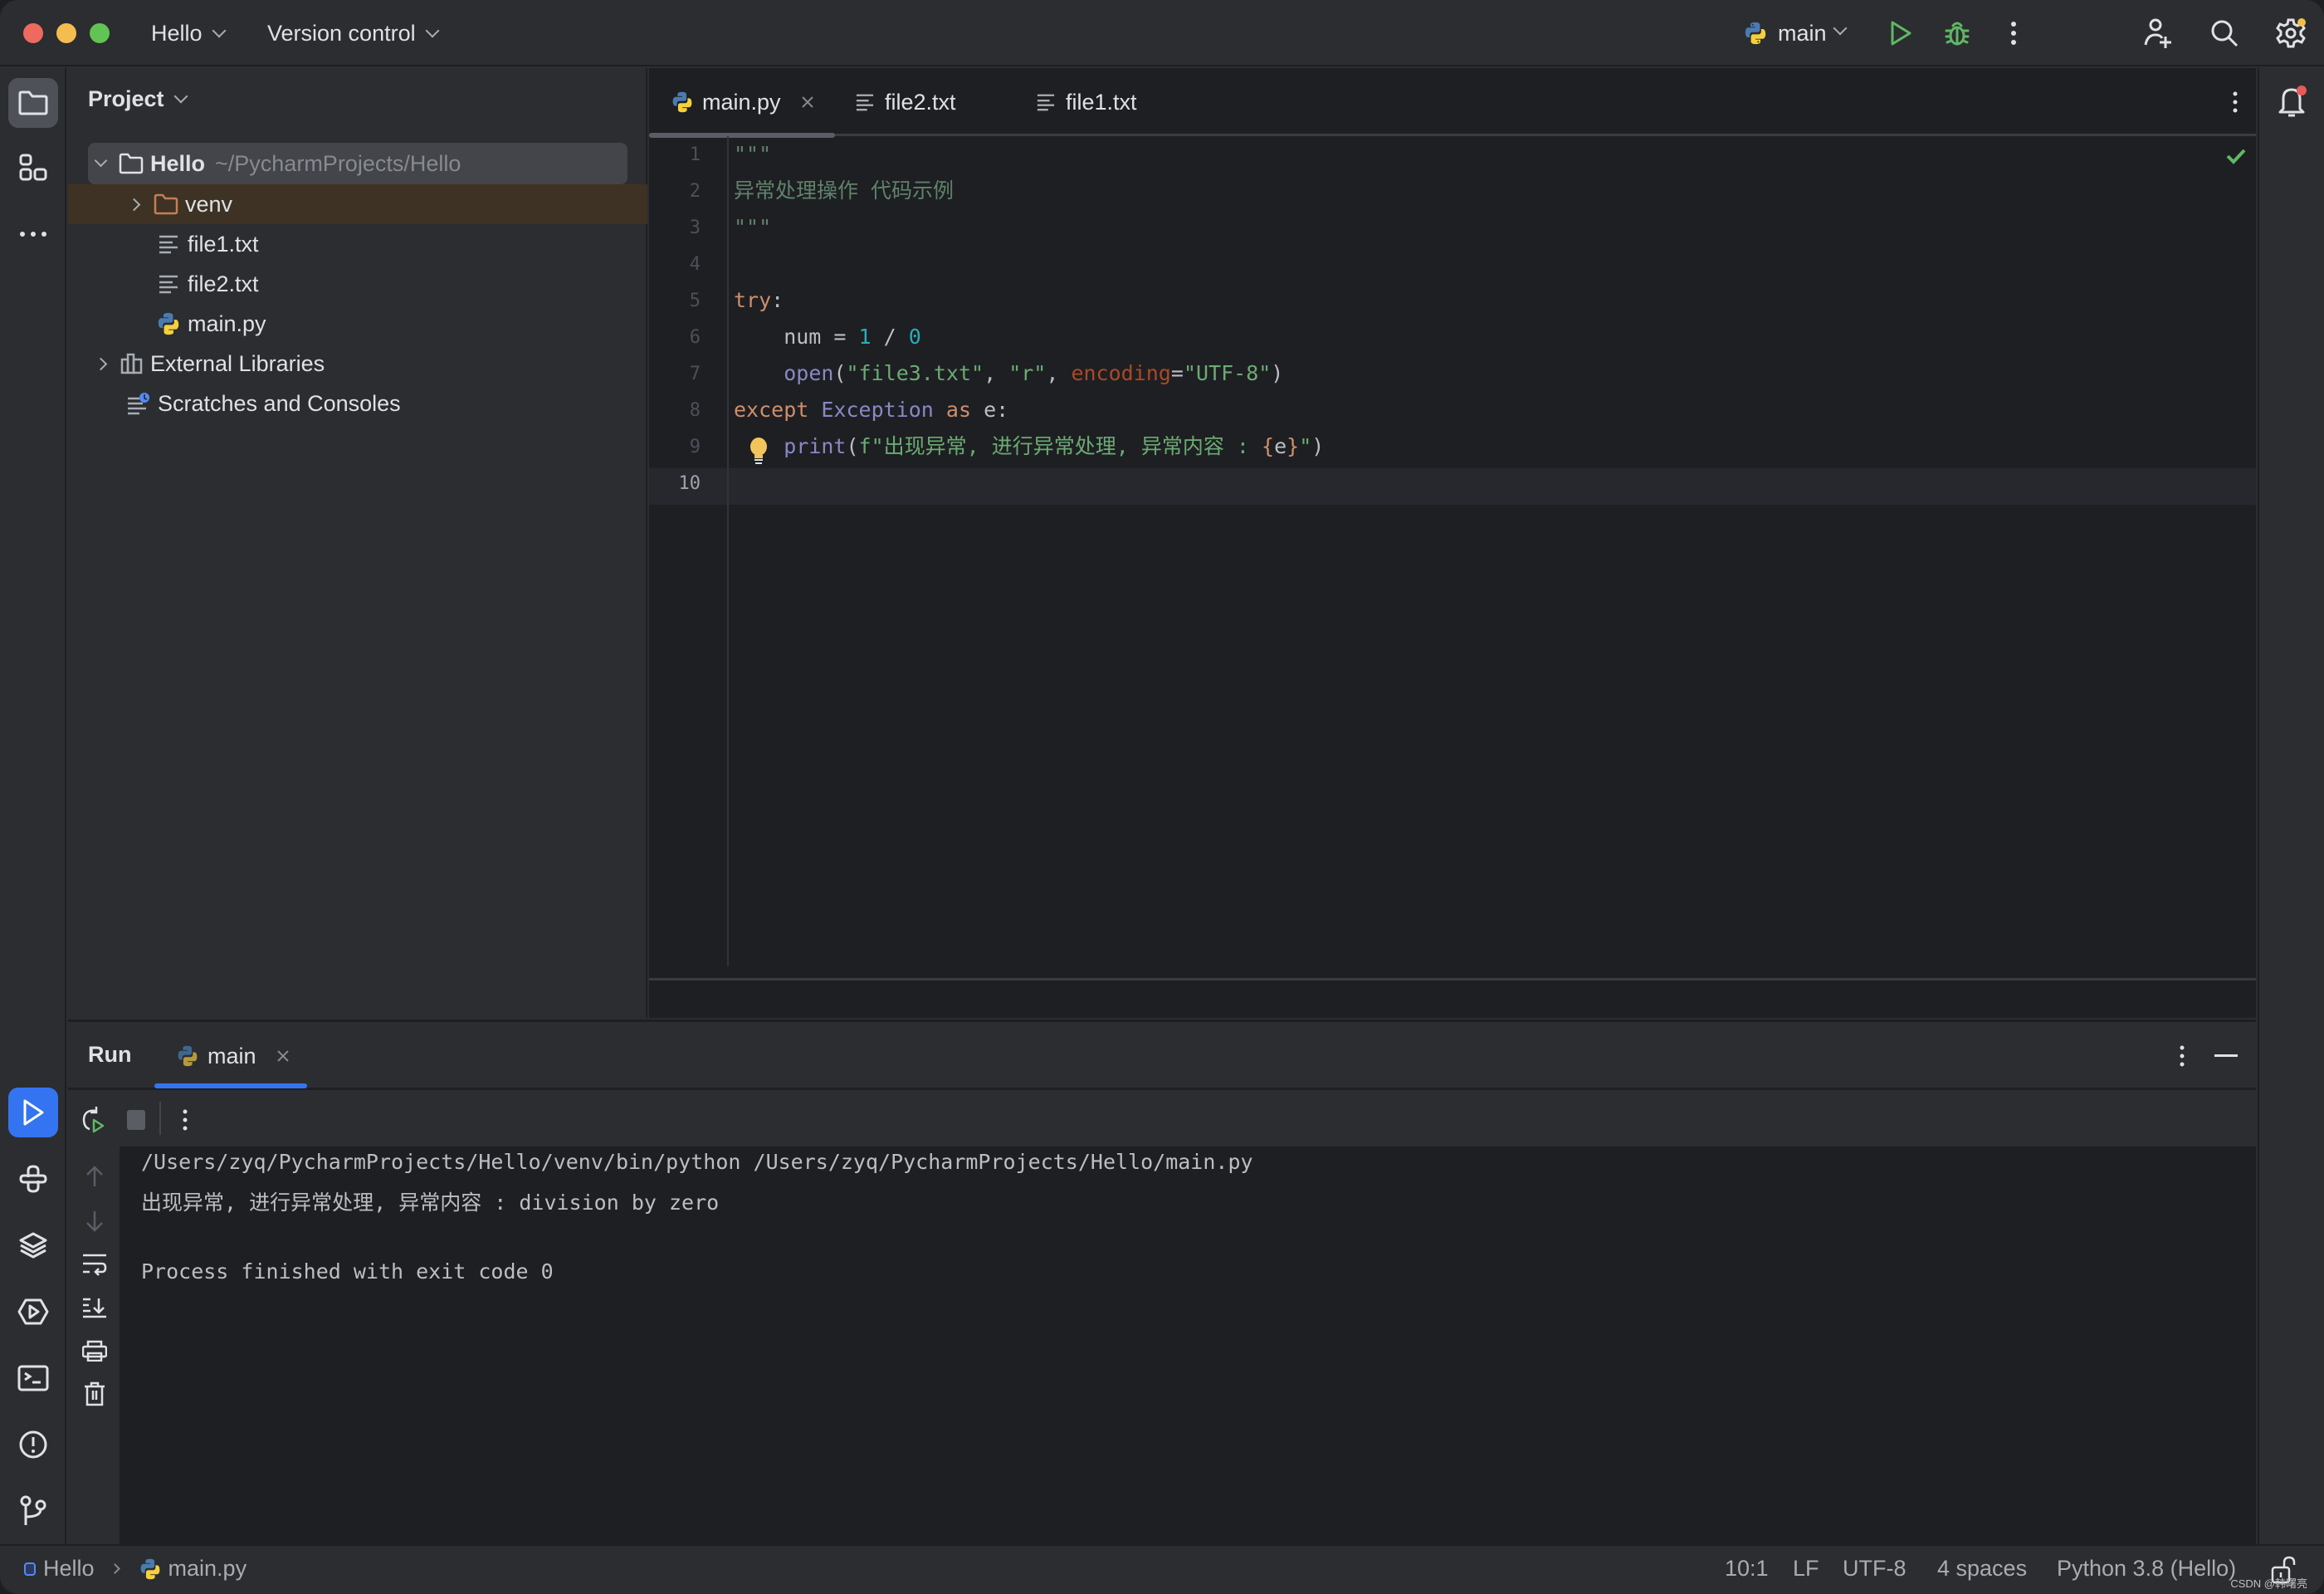 The width and height of the screenshot is (2324, 1594). I want to click on structure-tool-button, so click(33, 168).